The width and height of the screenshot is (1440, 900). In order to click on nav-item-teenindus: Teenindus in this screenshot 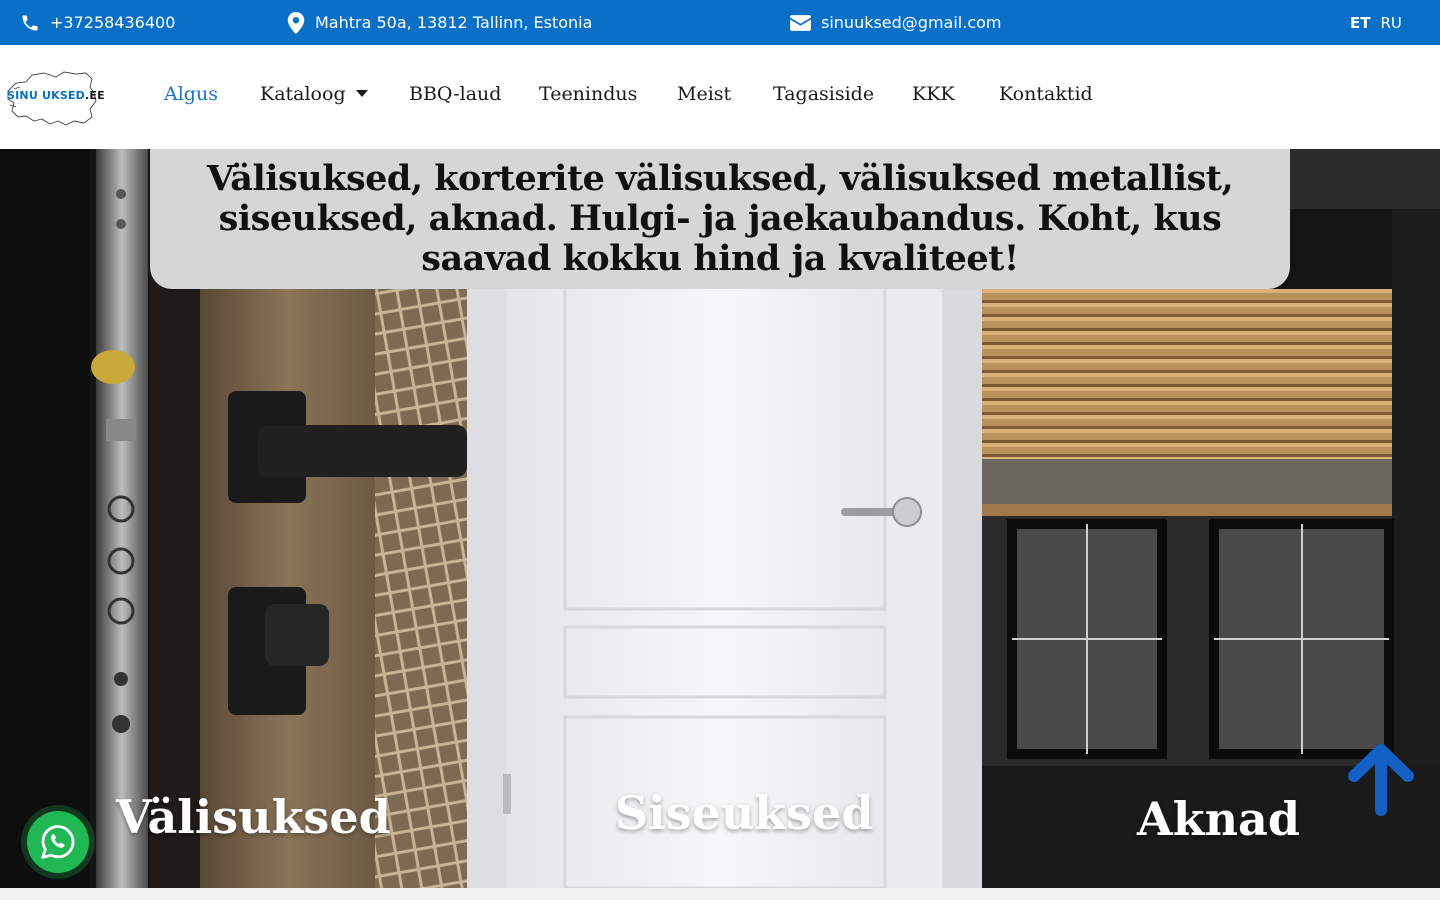, I will do `click(588, 94)`.